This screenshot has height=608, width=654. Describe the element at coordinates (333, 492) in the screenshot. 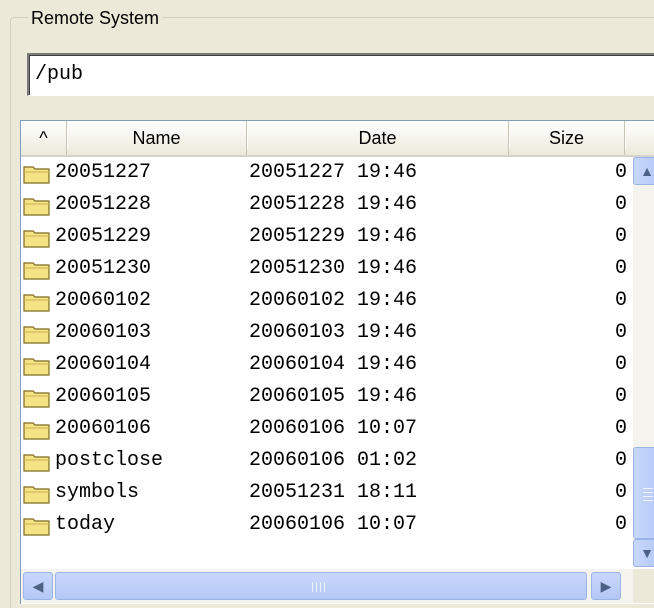

I see `file-date: 20051231 18:11` at that location.